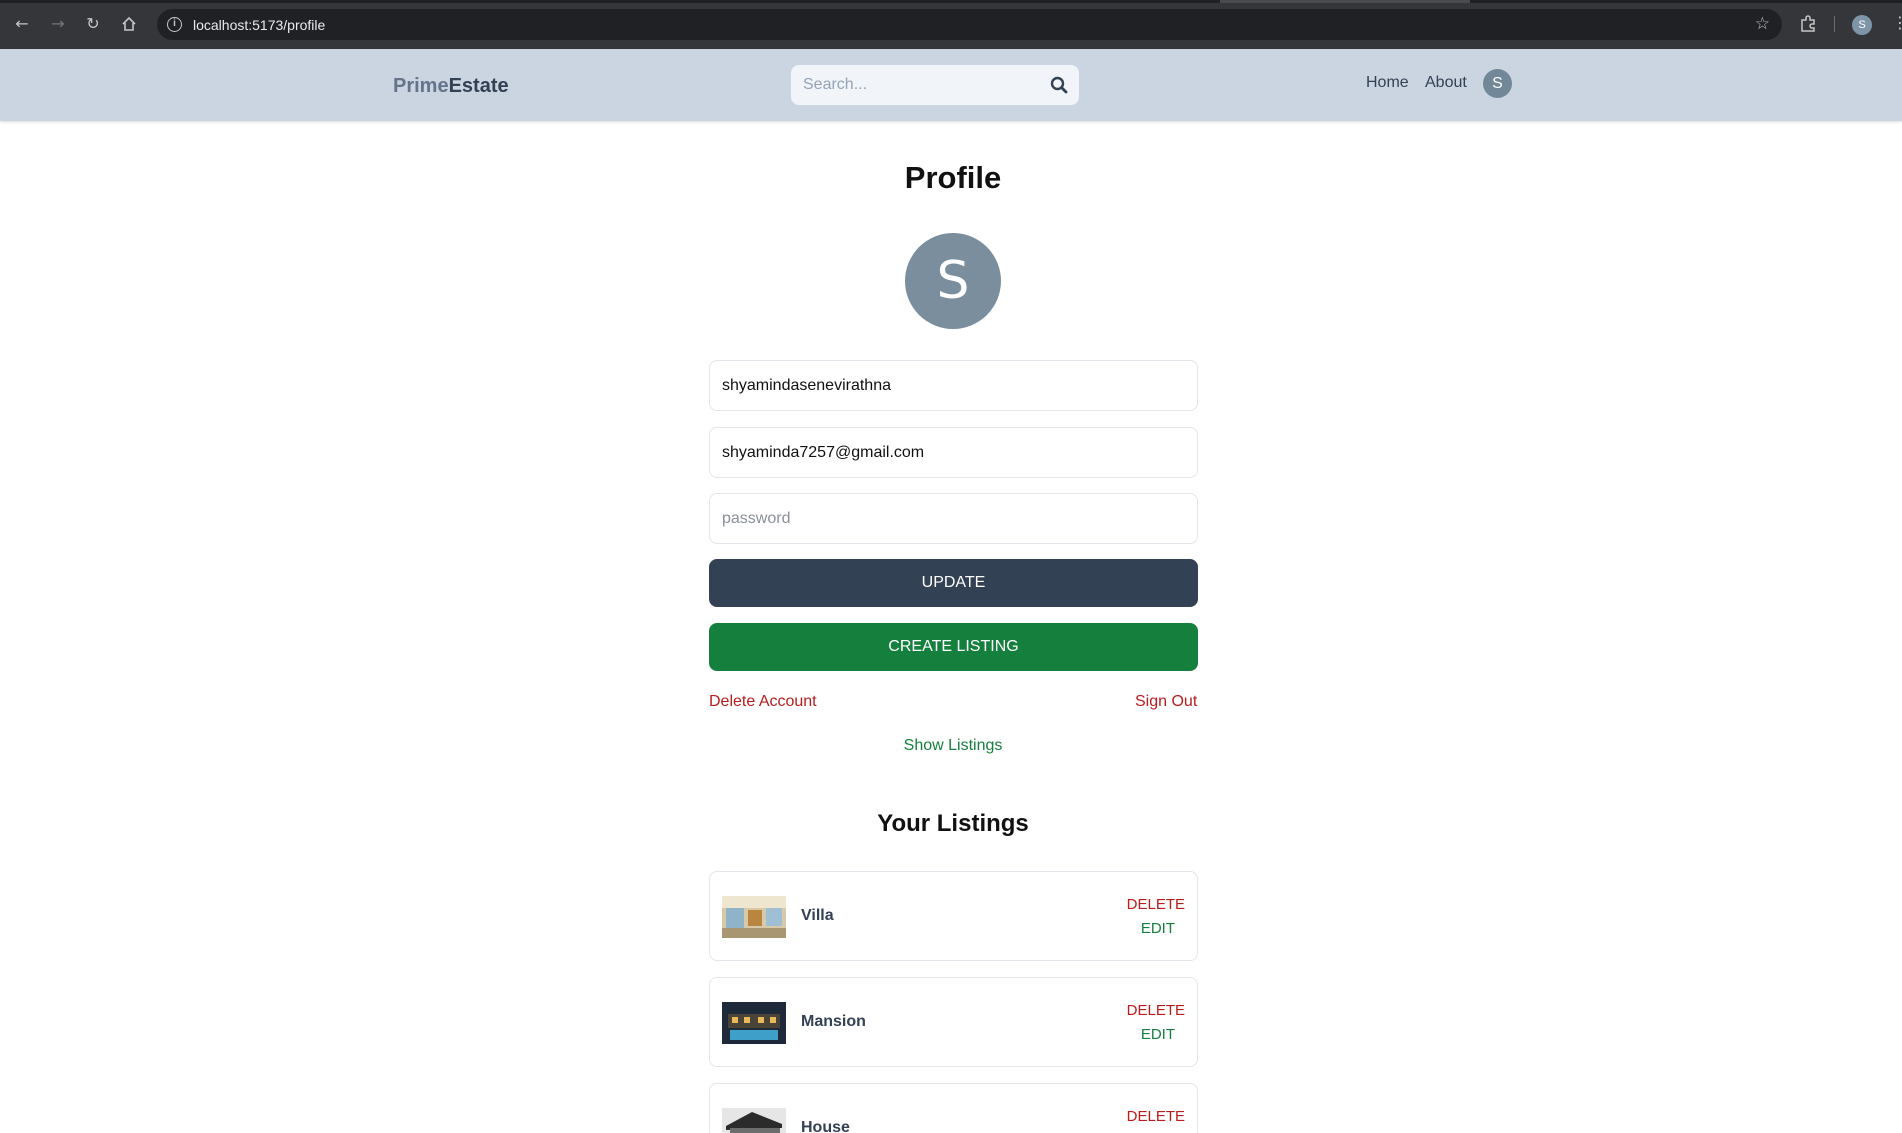 This screenshot has width=1902, height=1133. Describe the element at coordinates (1897, 24) in the screenshot. I see `kebab-menu-icon: ⋮` at that location.